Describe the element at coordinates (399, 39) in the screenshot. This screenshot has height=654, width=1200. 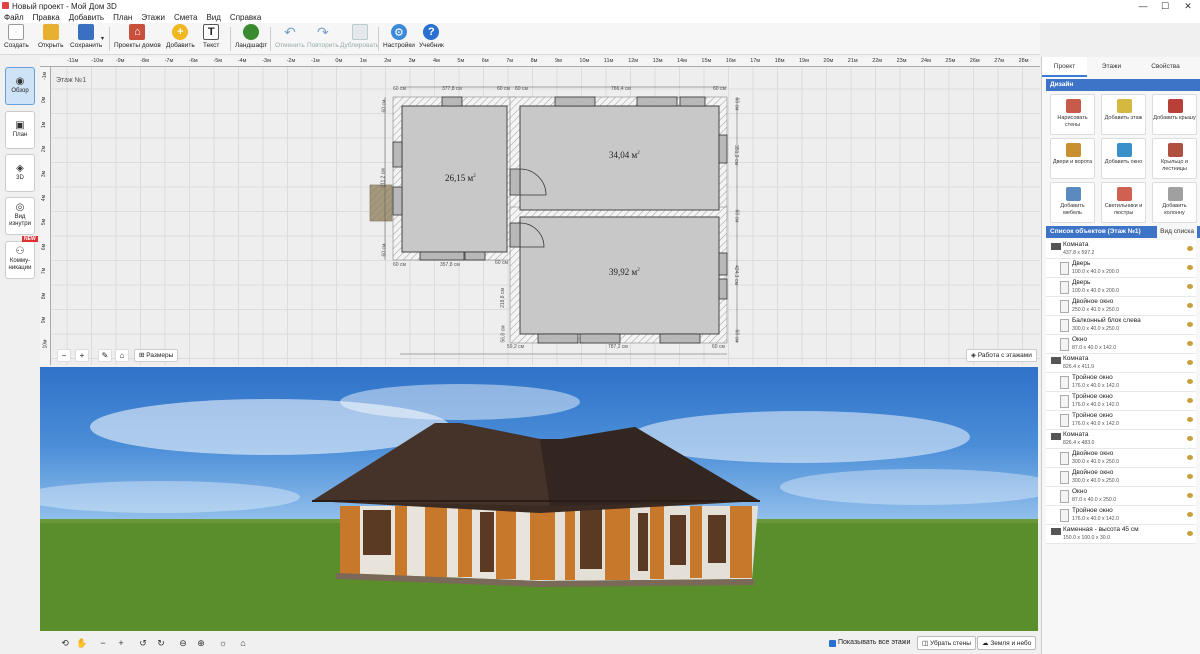
I see `settings-button: ⚙ Настройки` at that location.